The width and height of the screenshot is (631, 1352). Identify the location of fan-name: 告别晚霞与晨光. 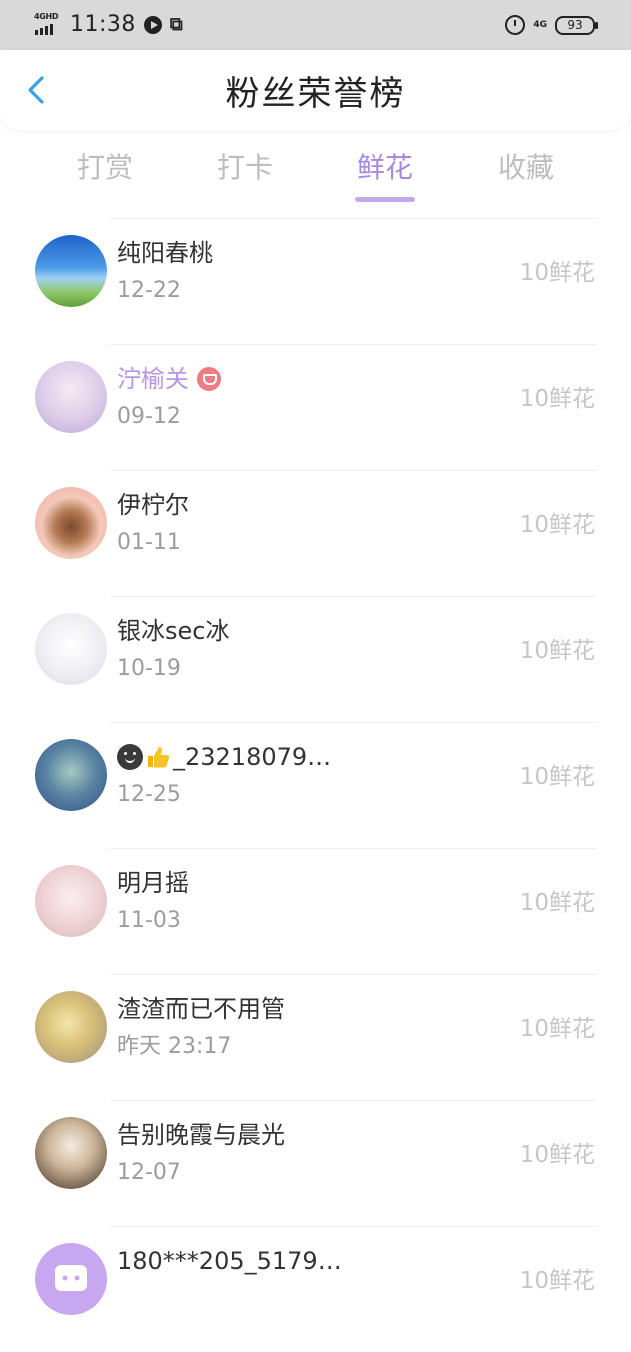
(201, 1135).